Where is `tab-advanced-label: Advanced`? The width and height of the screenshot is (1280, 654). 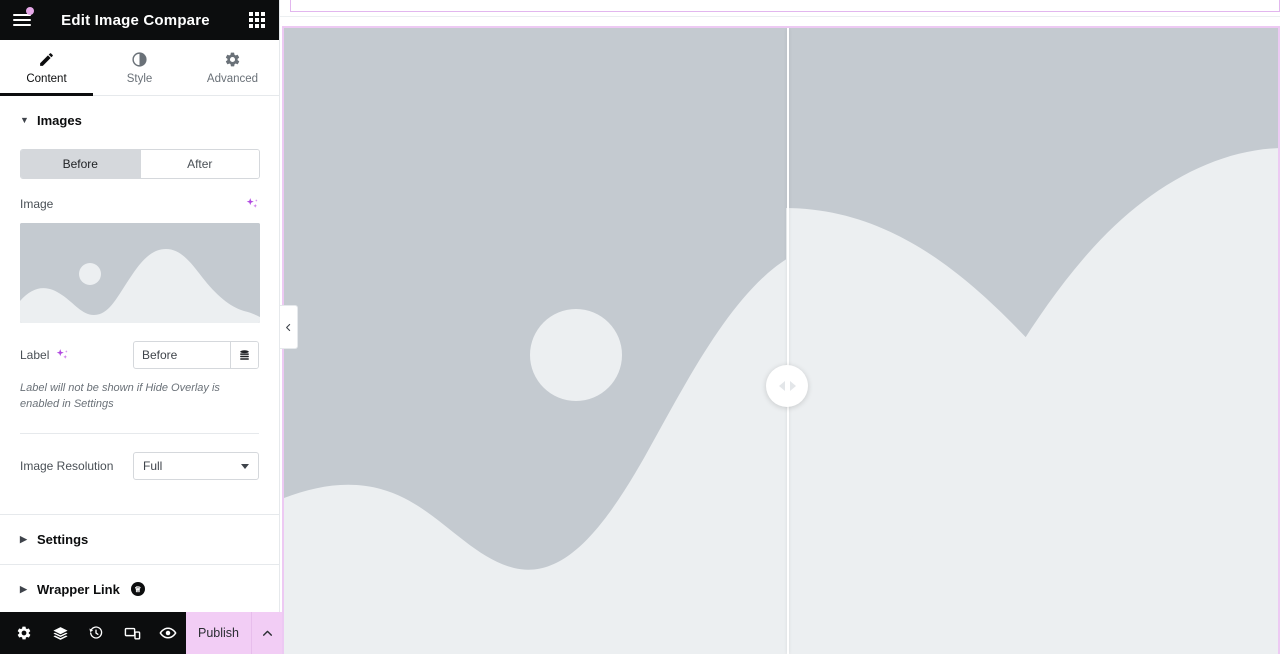 tab-advanced-label: Advanced is located at coordinates (232, 78).